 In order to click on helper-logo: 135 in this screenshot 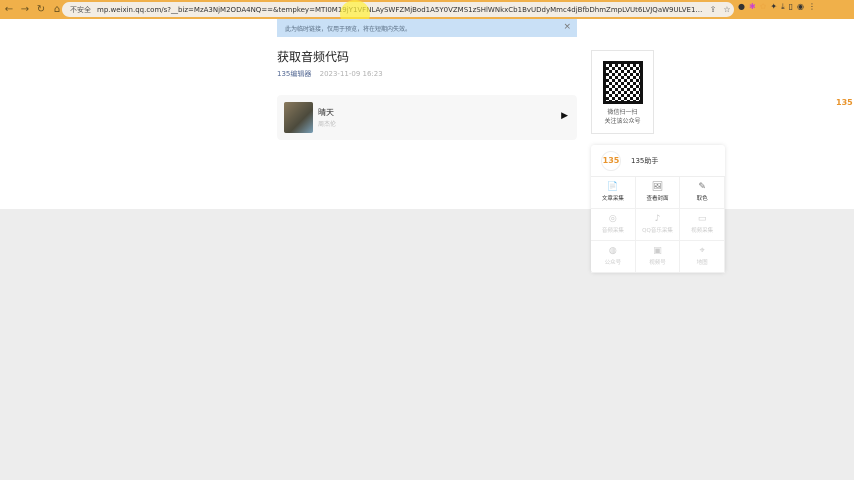, I will do `click(611, 160)`.